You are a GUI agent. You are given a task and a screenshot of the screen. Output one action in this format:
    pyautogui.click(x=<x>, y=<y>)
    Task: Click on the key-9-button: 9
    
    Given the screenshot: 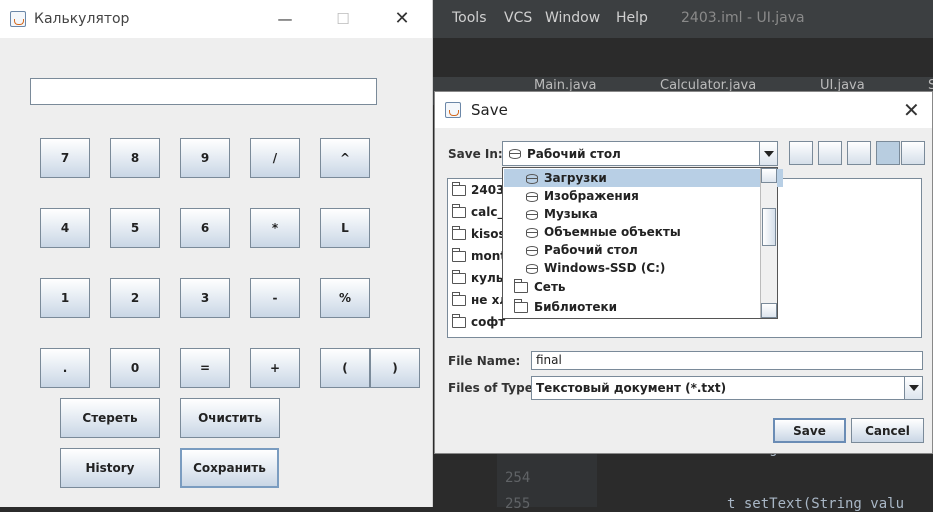 What is the action you would take?
    pyautogui.click(x=205, y=158)
    